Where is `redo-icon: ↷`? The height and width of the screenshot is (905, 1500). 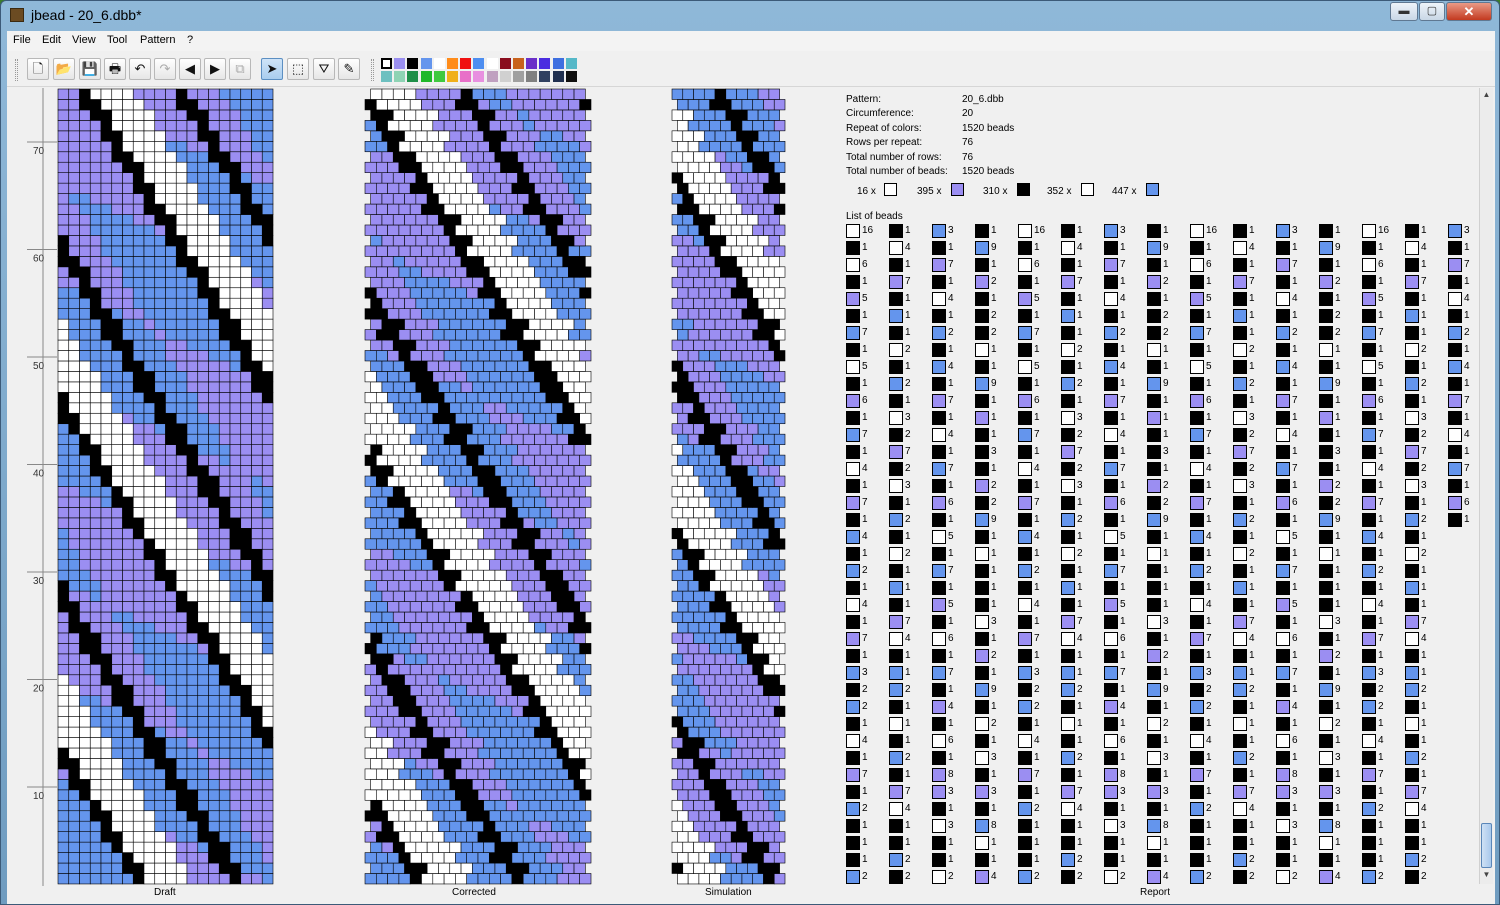
redo-icon: ↷ is located at coordinates (165, 69).